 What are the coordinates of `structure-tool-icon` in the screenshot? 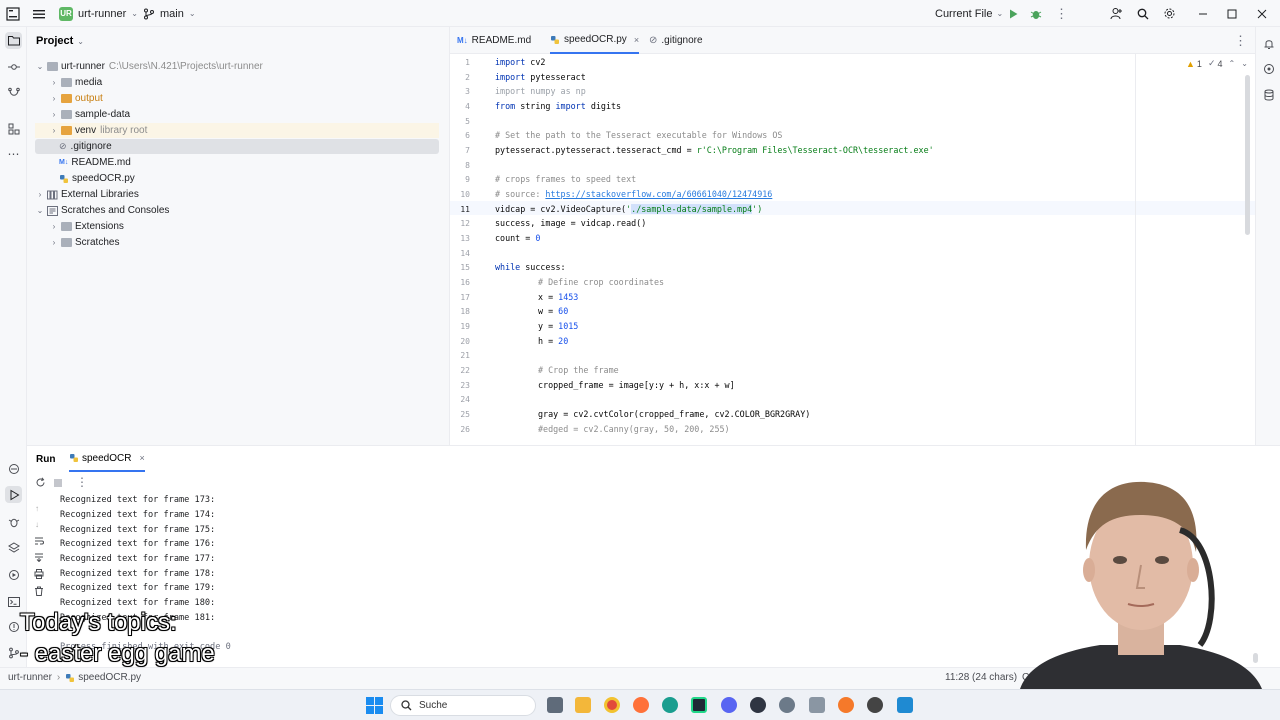 It's located at (13, 128).